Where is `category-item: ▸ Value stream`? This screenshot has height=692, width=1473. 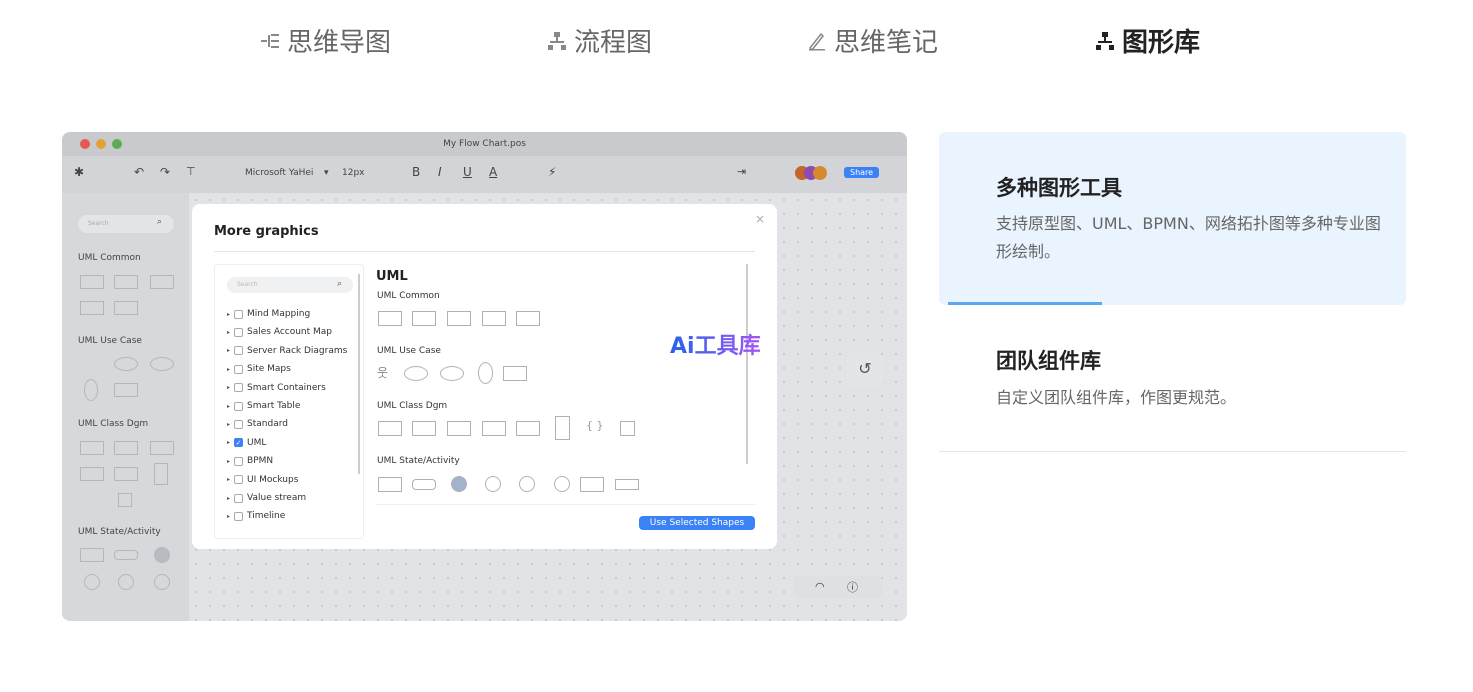 category-item: ▸ Value stream is located at coordinates (266, 498).